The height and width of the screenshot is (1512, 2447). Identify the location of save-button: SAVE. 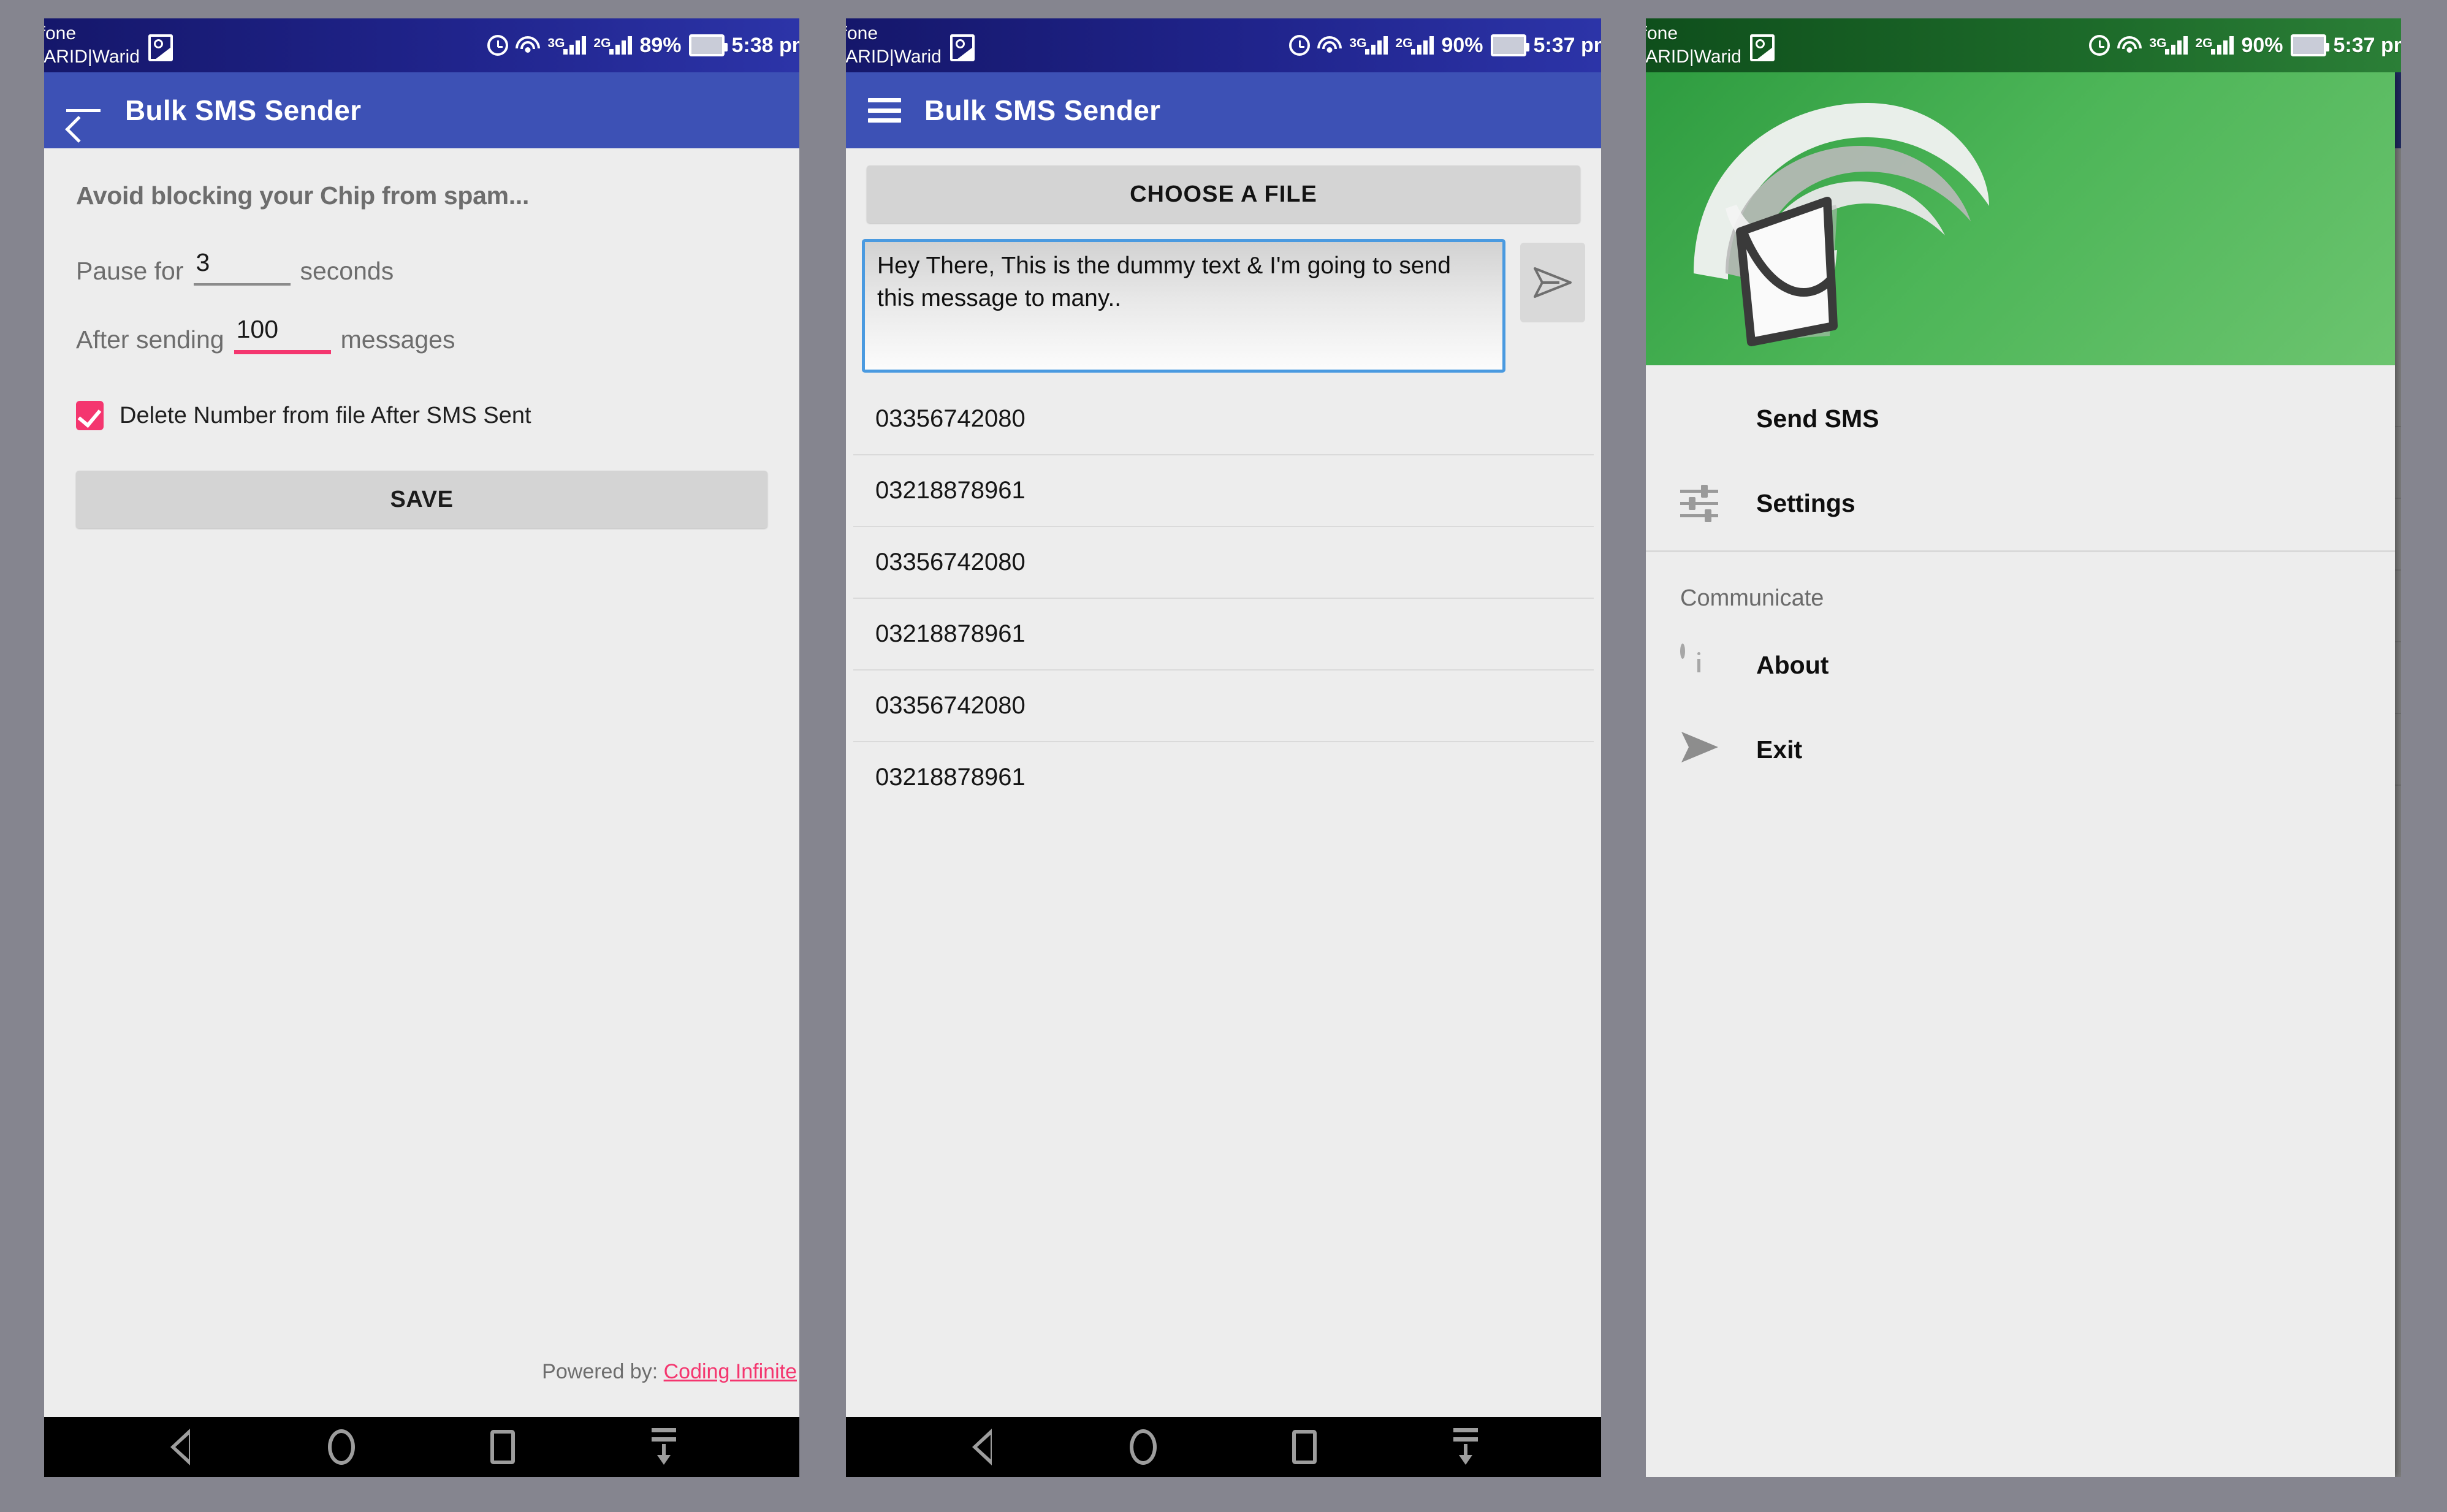
(421, 499).